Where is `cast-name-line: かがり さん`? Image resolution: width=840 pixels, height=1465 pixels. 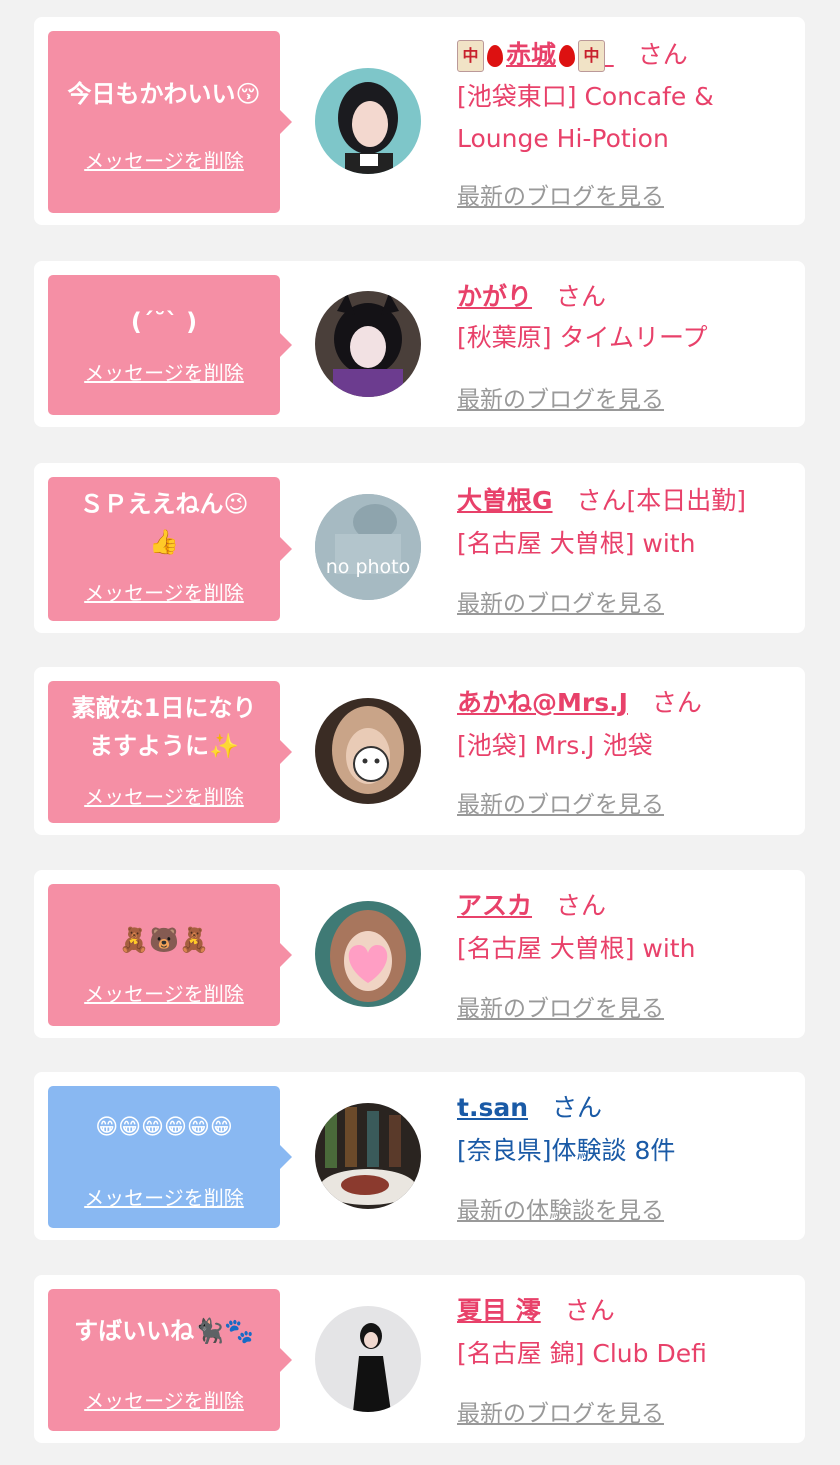 cast-name-line: かがり さん is located at coordinates (531, 295).